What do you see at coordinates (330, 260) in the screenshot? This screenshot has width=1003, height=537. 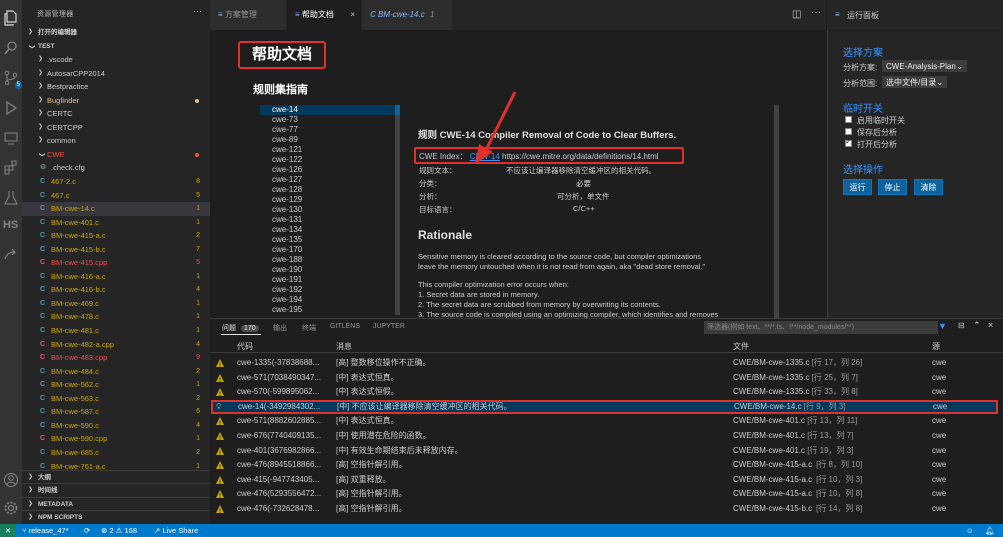 I see `rule-item: cwe-188` at bounding box center [330, 260].